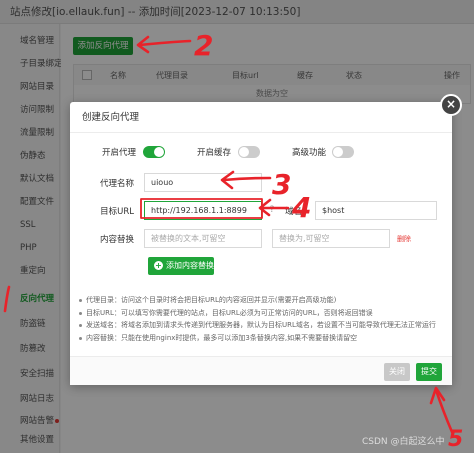  Describe the element at coordinates (309, 153) in the screenshot. I see `advanced-label: 高级功能` at that location.